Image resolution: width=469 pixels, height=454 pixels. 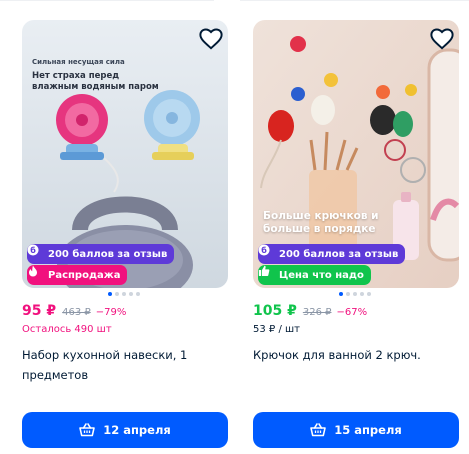 I want to click on old-price: 463 ₽, so click(x=76, y=312).